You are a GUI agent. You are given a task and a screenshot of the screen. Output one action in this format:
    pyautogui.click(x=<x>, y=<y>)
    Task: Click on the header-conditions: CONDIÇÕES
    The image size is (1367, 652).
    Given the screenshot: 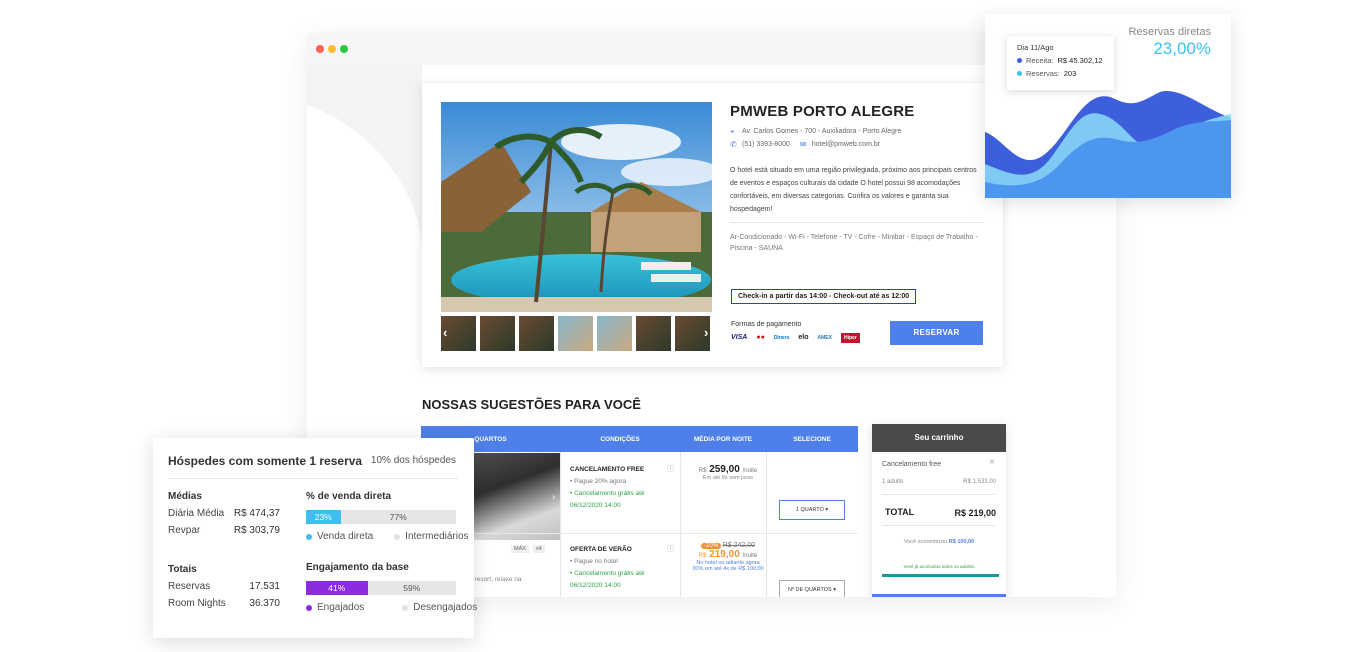 What is the action you would take?
    pyautogui.click(x=620, y=439)
    